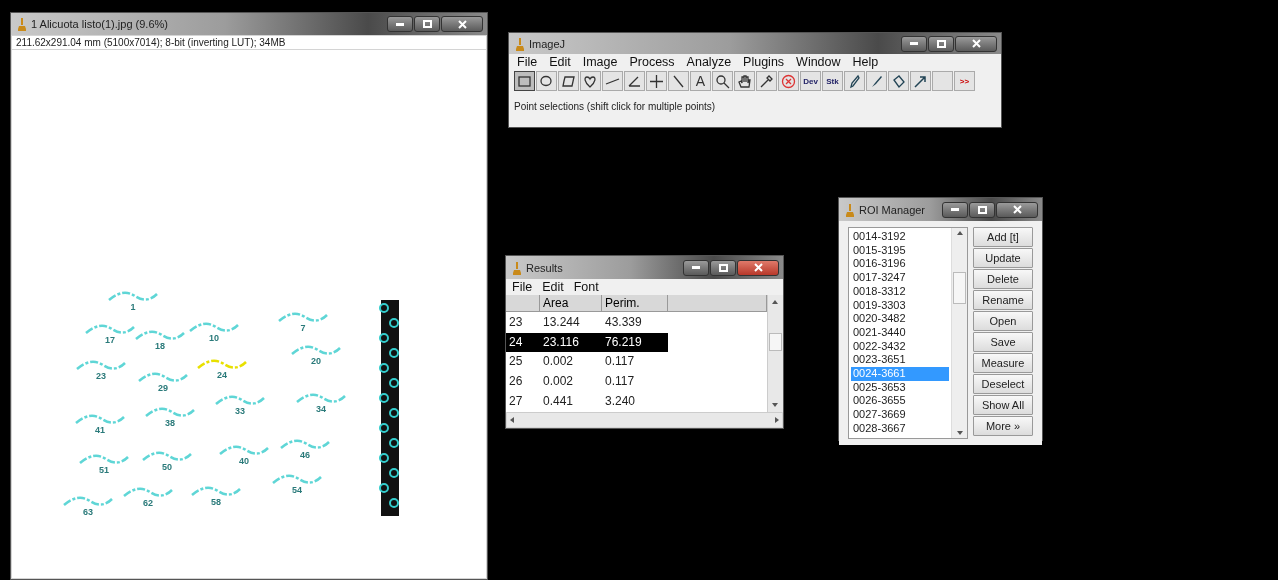  Describe the element at coordinates (1003, 258) in the screenshot. I see `roi-button: Update` at that location.